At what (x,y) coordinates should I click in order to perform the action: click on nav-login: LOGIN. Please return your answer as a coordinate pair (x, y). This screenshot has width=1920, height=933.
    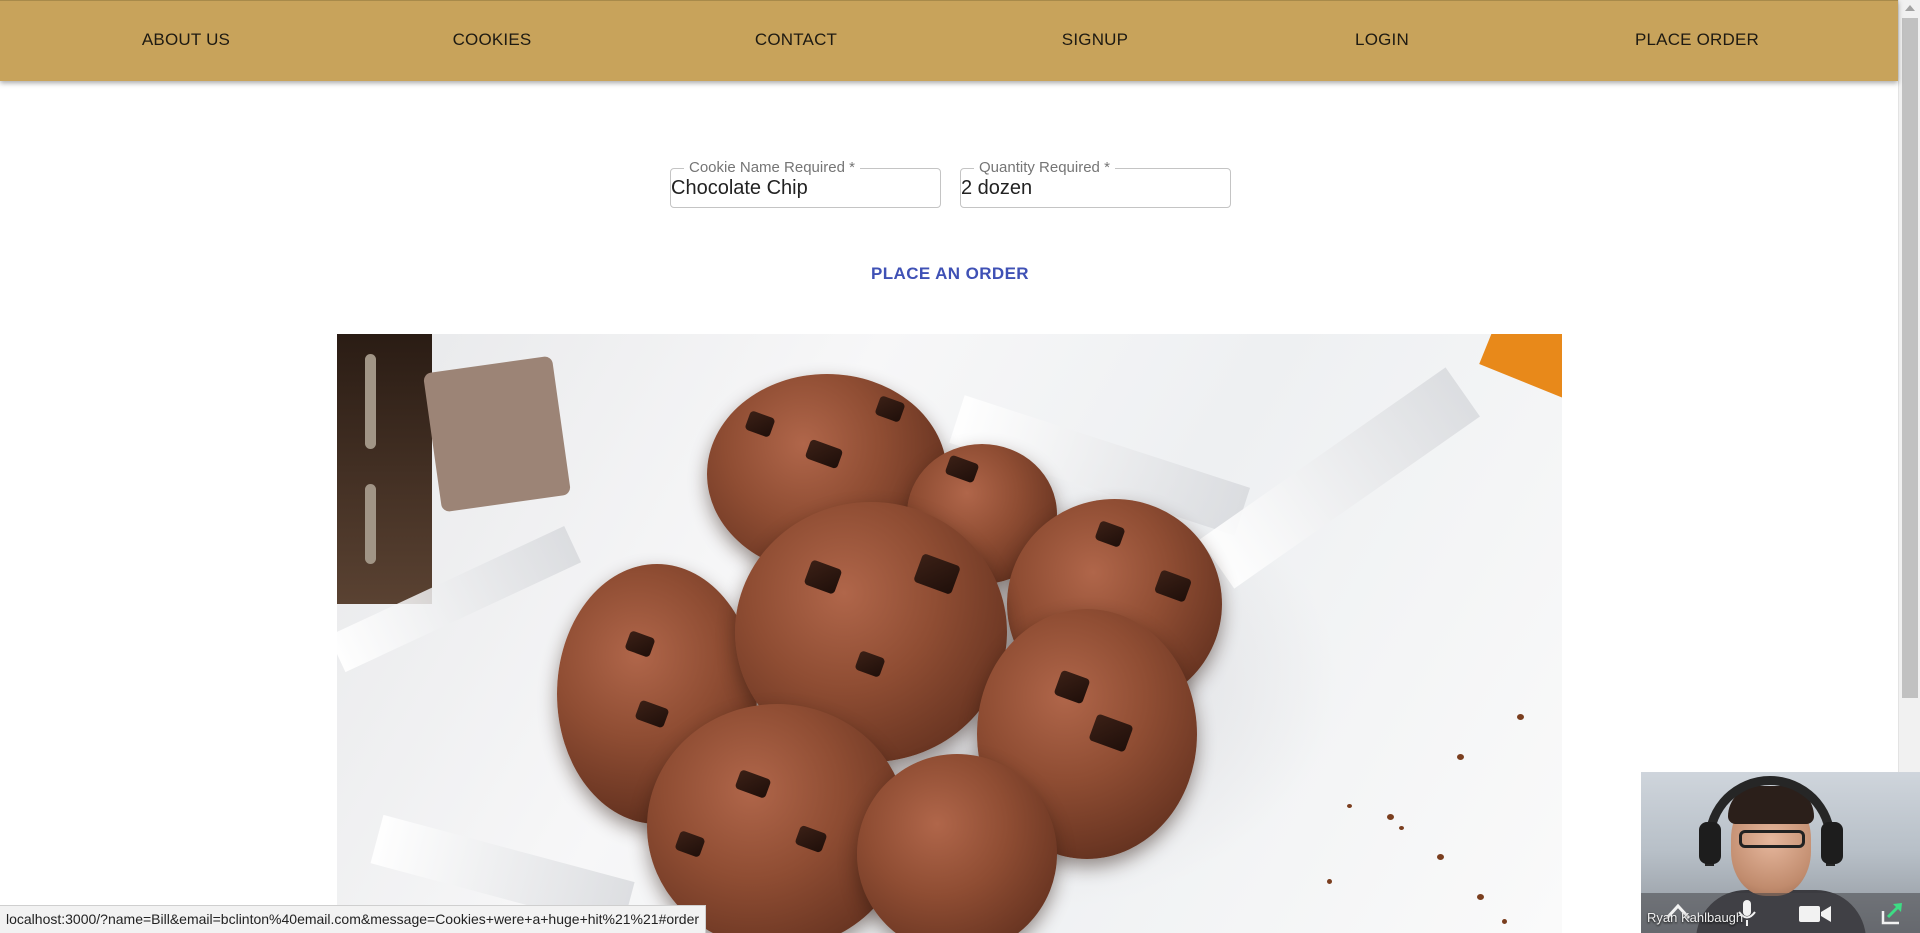
    Looking at the image, I should click on (1382, 40).